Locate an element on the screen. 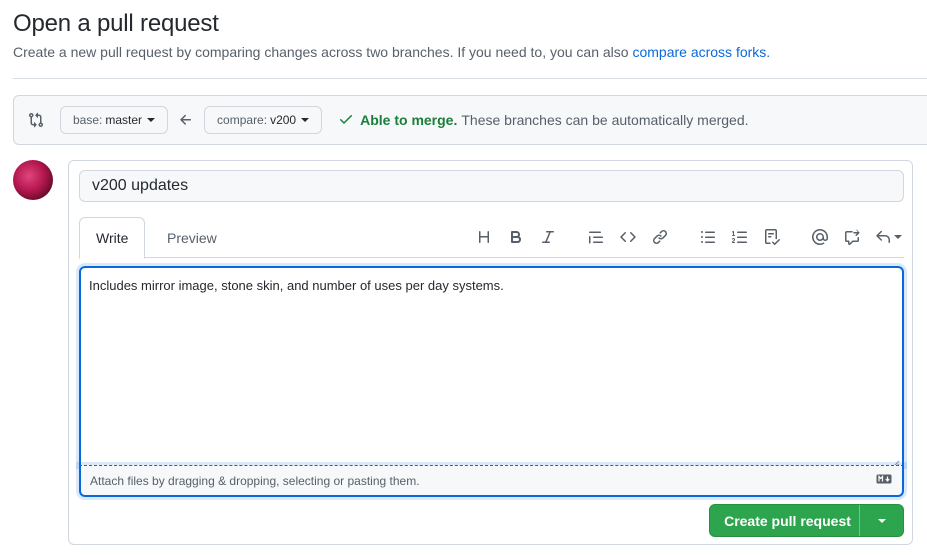 This screenshot has height=555, width=927. base-branch-select: base: master is located at coordinates (114, 120).